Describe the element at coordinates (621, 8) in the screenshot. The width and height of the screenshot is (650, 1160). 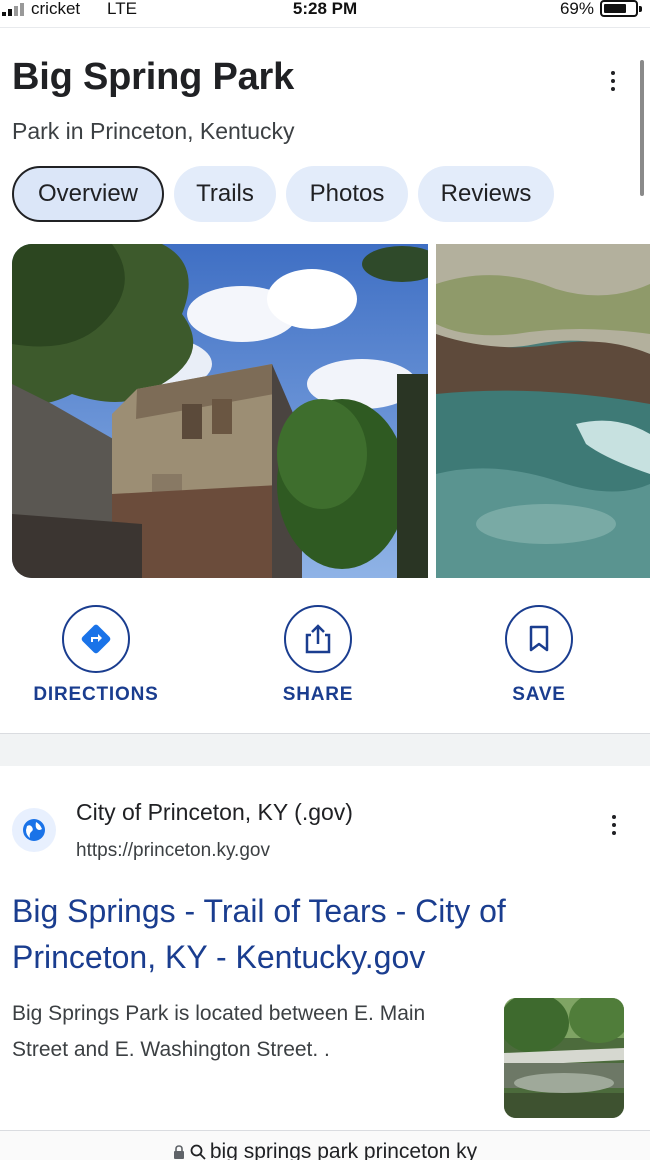
I see `battery-icon` at that location.